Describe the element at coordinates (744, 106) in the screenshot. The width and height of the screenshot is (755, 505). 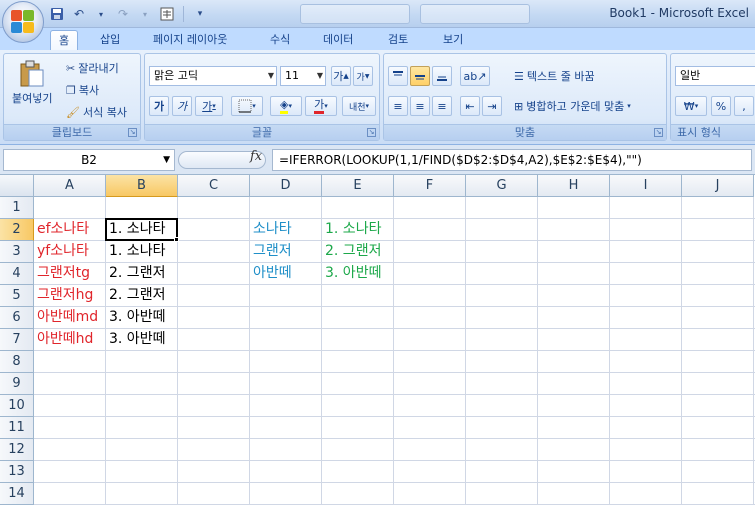
I see `comma-button: ,` at that location.